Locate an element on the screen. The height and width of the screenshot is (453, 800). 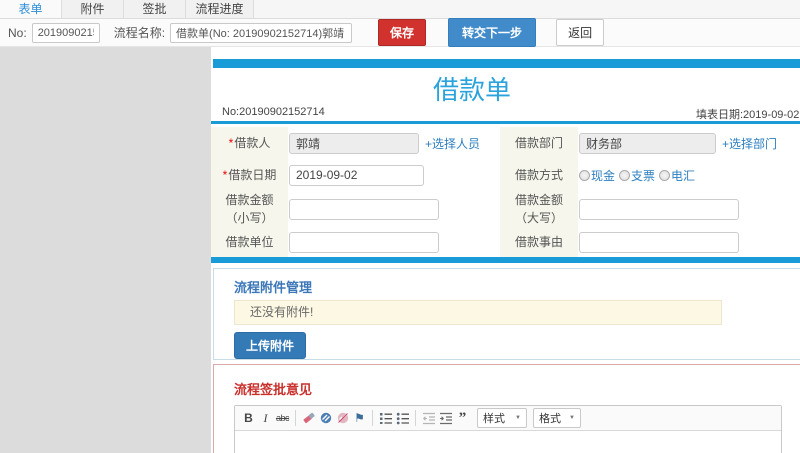
loan-unit-input is located at coordinates (364, 242).